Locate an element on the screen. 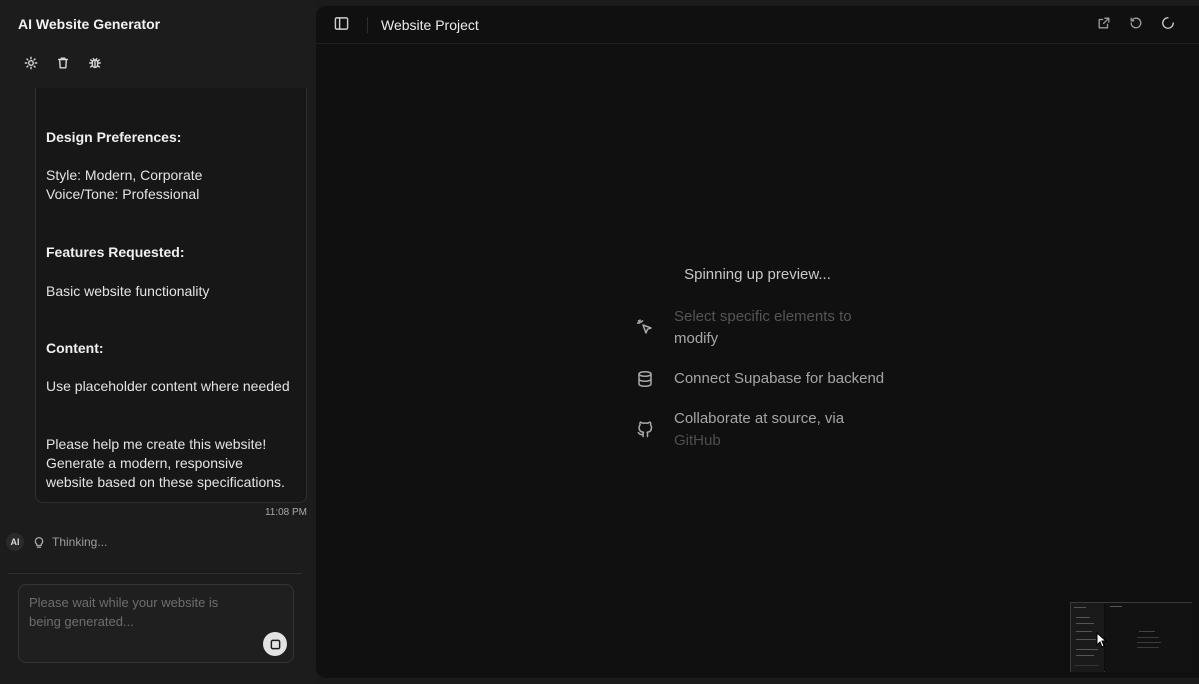  topbar-actions is located at coordinates (1137, 24).